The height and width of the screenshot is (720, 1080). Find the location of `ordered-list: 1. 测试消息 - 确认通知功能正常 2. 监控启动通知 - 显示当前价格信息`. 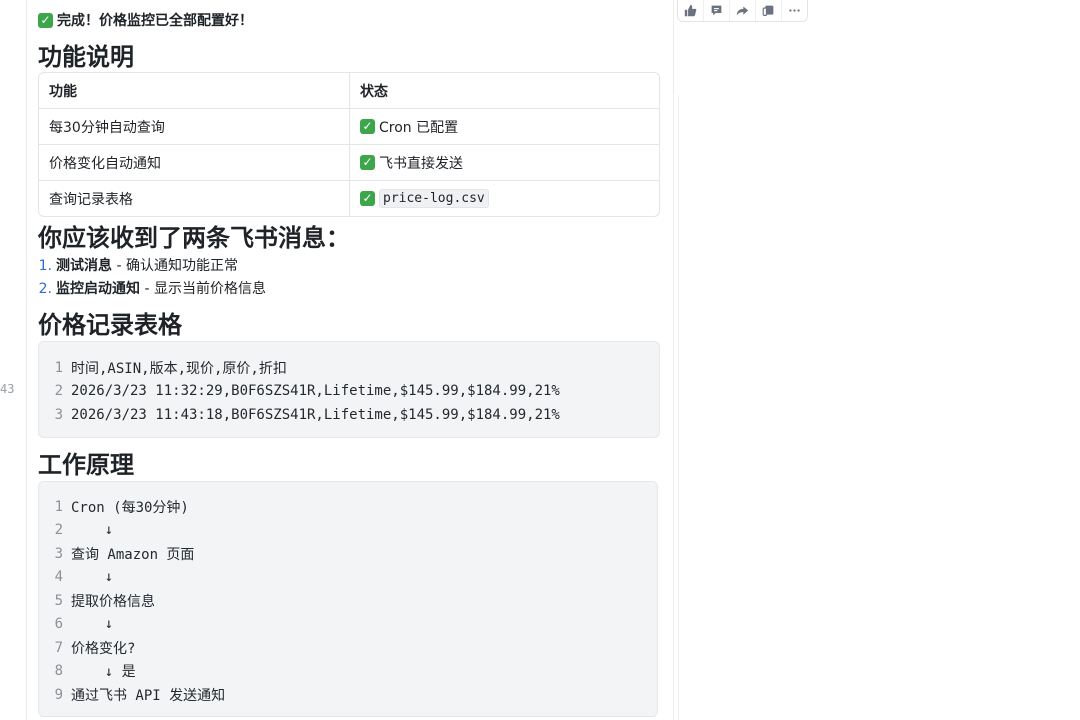

ordered-list: 1. 测试消息 - 确认通知功能正常 2. 监控启动通知 - 显示当前价格信息 is located at coordinates (152, 278).